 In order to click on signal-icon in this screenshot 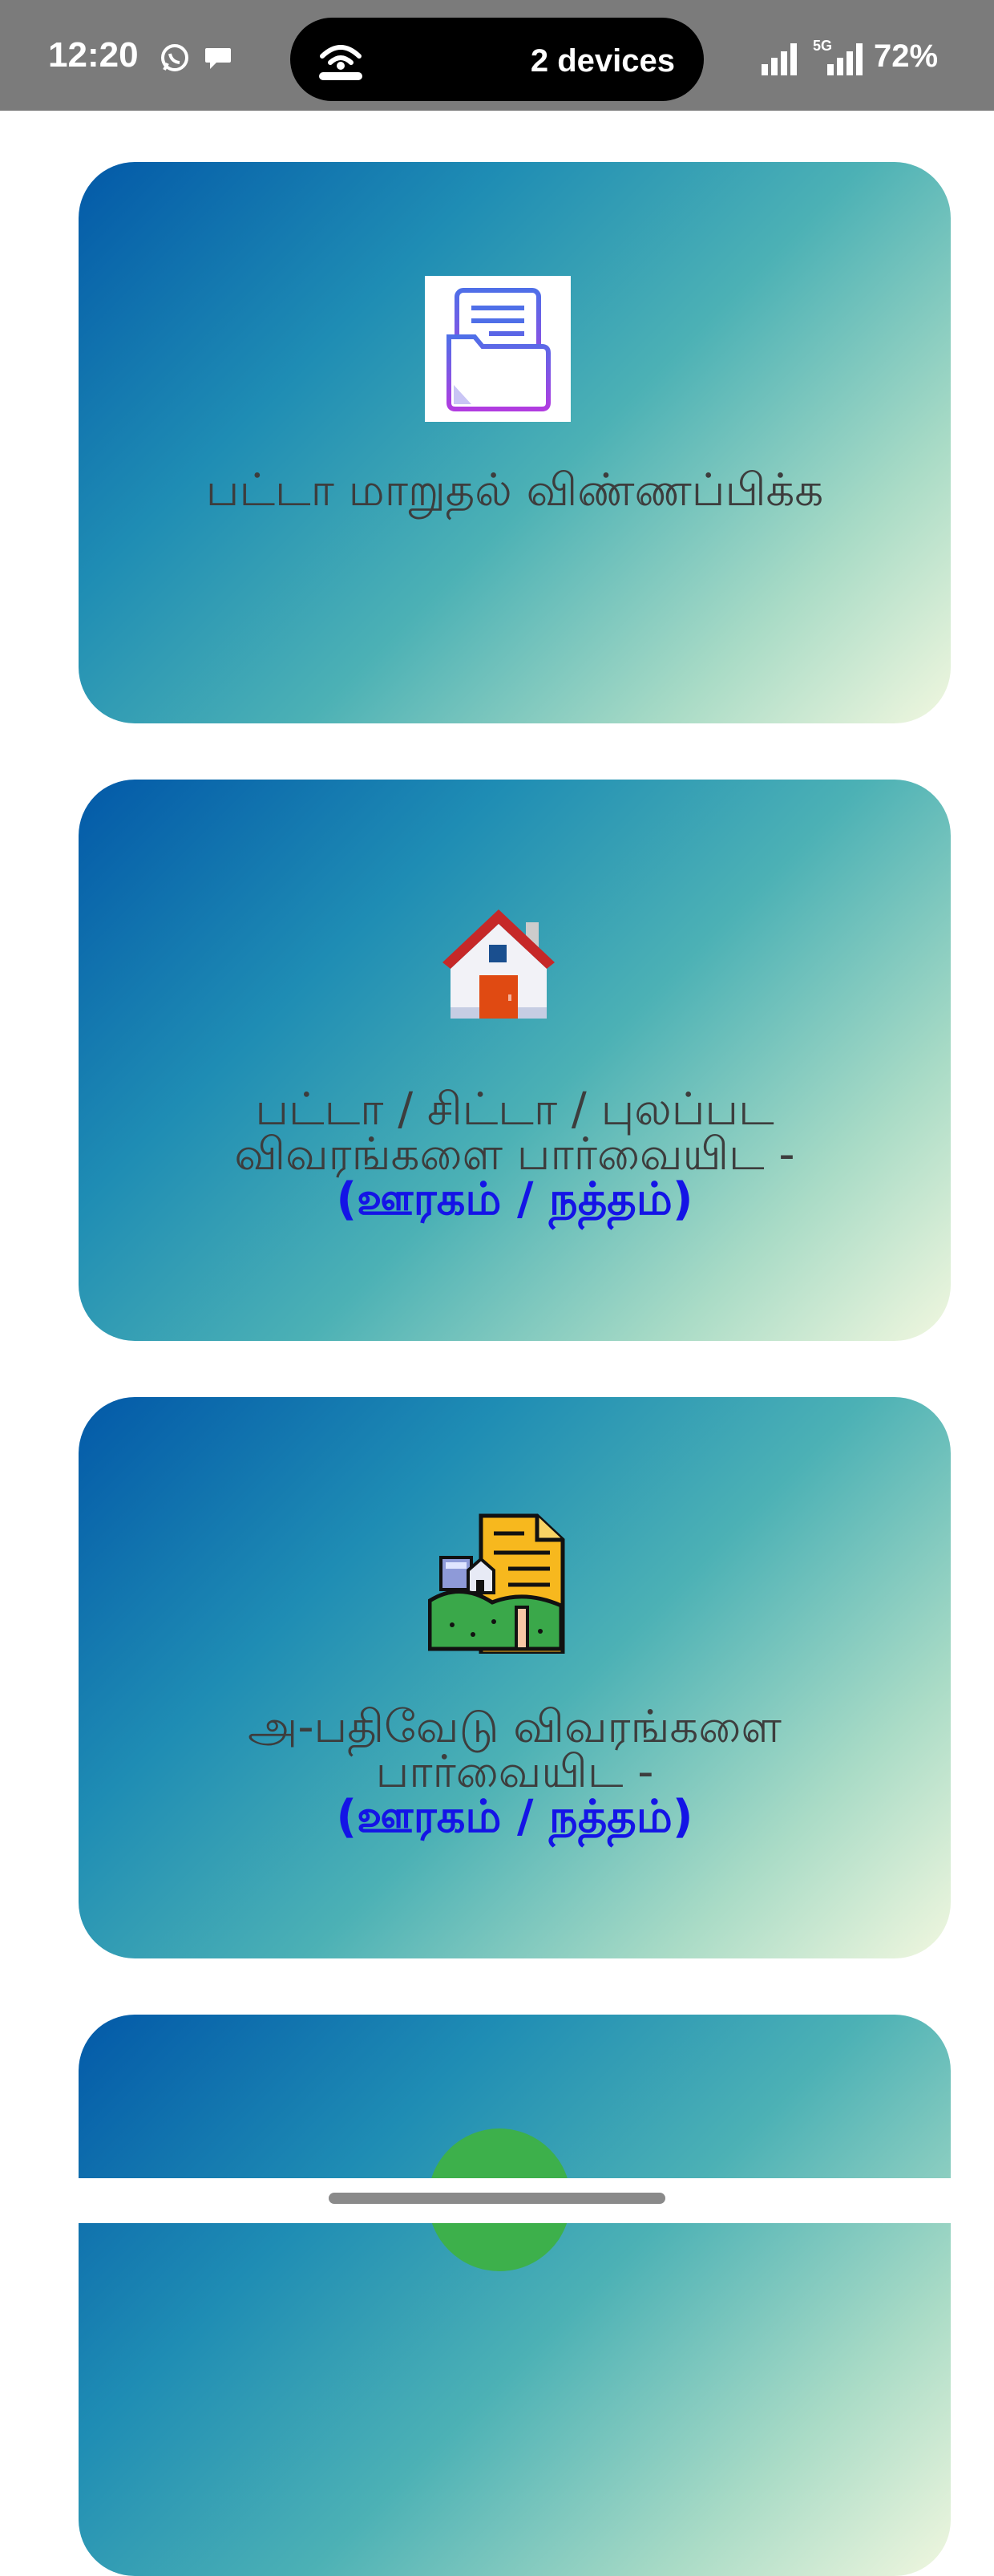, I will do `click(779, 59)`.